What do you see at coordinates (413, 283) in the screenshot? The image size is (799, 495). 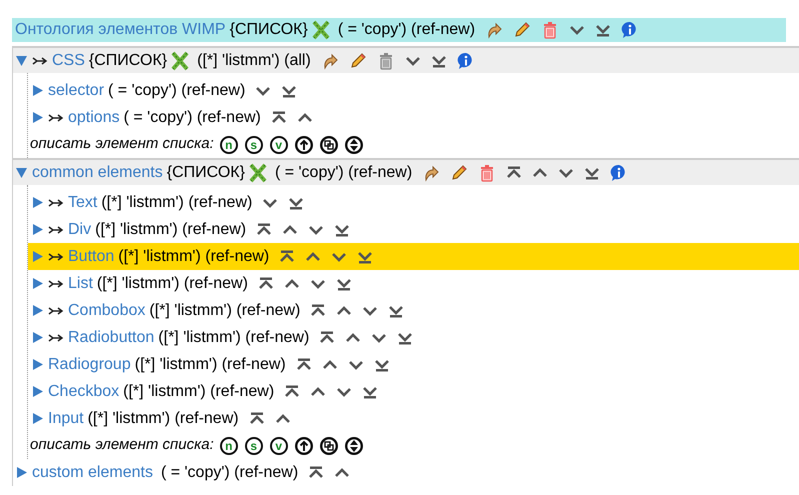 I see `tree-row: List ([*] 'listmm') (ref-new)` at bounding box center [413, 283].